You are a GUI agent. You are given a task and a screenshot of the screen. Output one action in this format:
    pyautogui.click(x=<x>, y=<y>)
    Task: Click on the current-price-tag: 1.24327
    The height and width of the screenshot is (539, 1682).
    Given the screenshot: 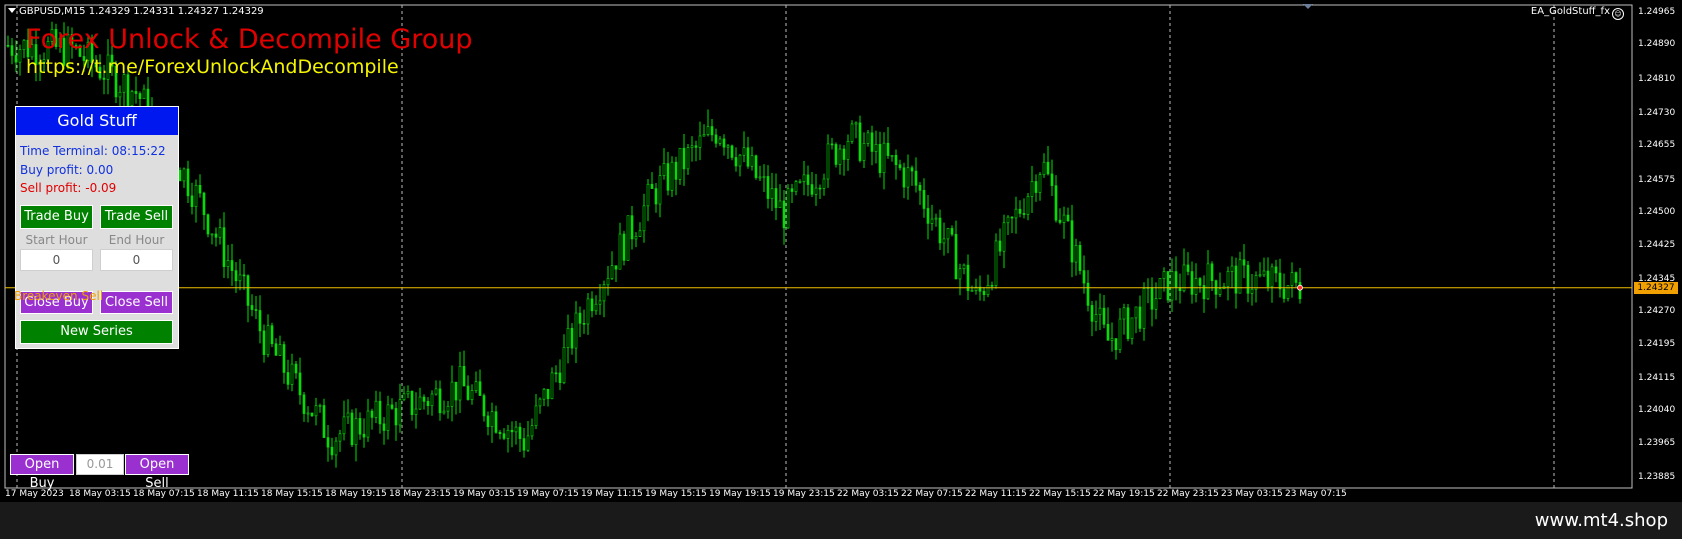 What is the action you would take?
    pyautogui.click(x=1656, y=287)
    